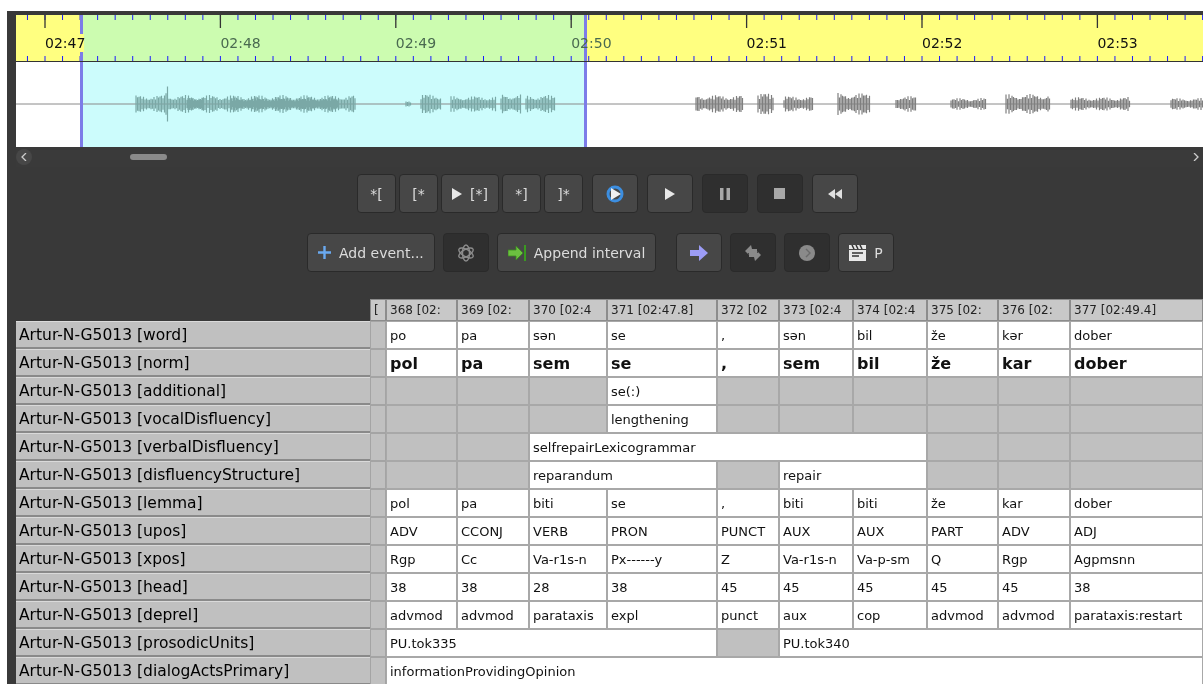 Image resolution: width=1203 pixels, height=684 pixels. Describe the element at coordinates (669, 193) in the screenshot. I see `play-button` at that location.